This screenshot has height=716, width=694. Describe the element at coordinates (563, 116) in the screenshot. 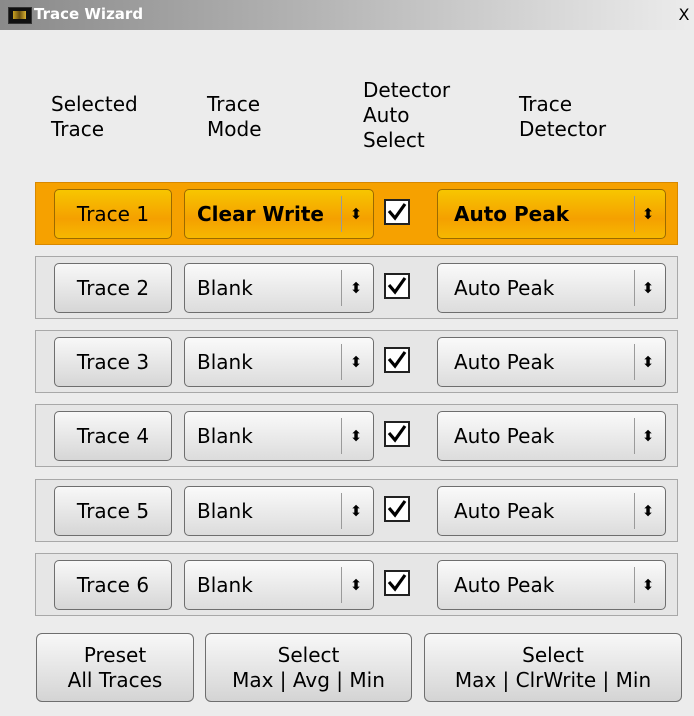

I see `header-trace-detector: Trace Detector` at that location.